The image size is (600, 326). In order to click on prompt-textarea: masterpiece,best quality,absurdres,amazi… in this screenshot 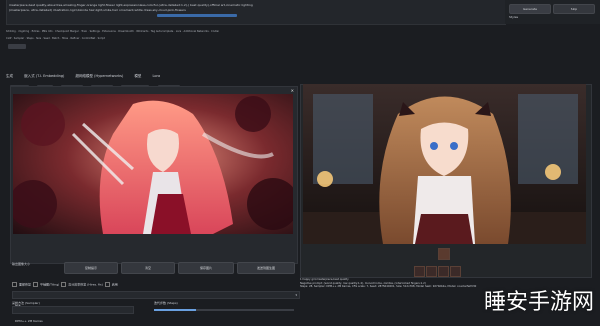, I will do `click(256, 12)`.